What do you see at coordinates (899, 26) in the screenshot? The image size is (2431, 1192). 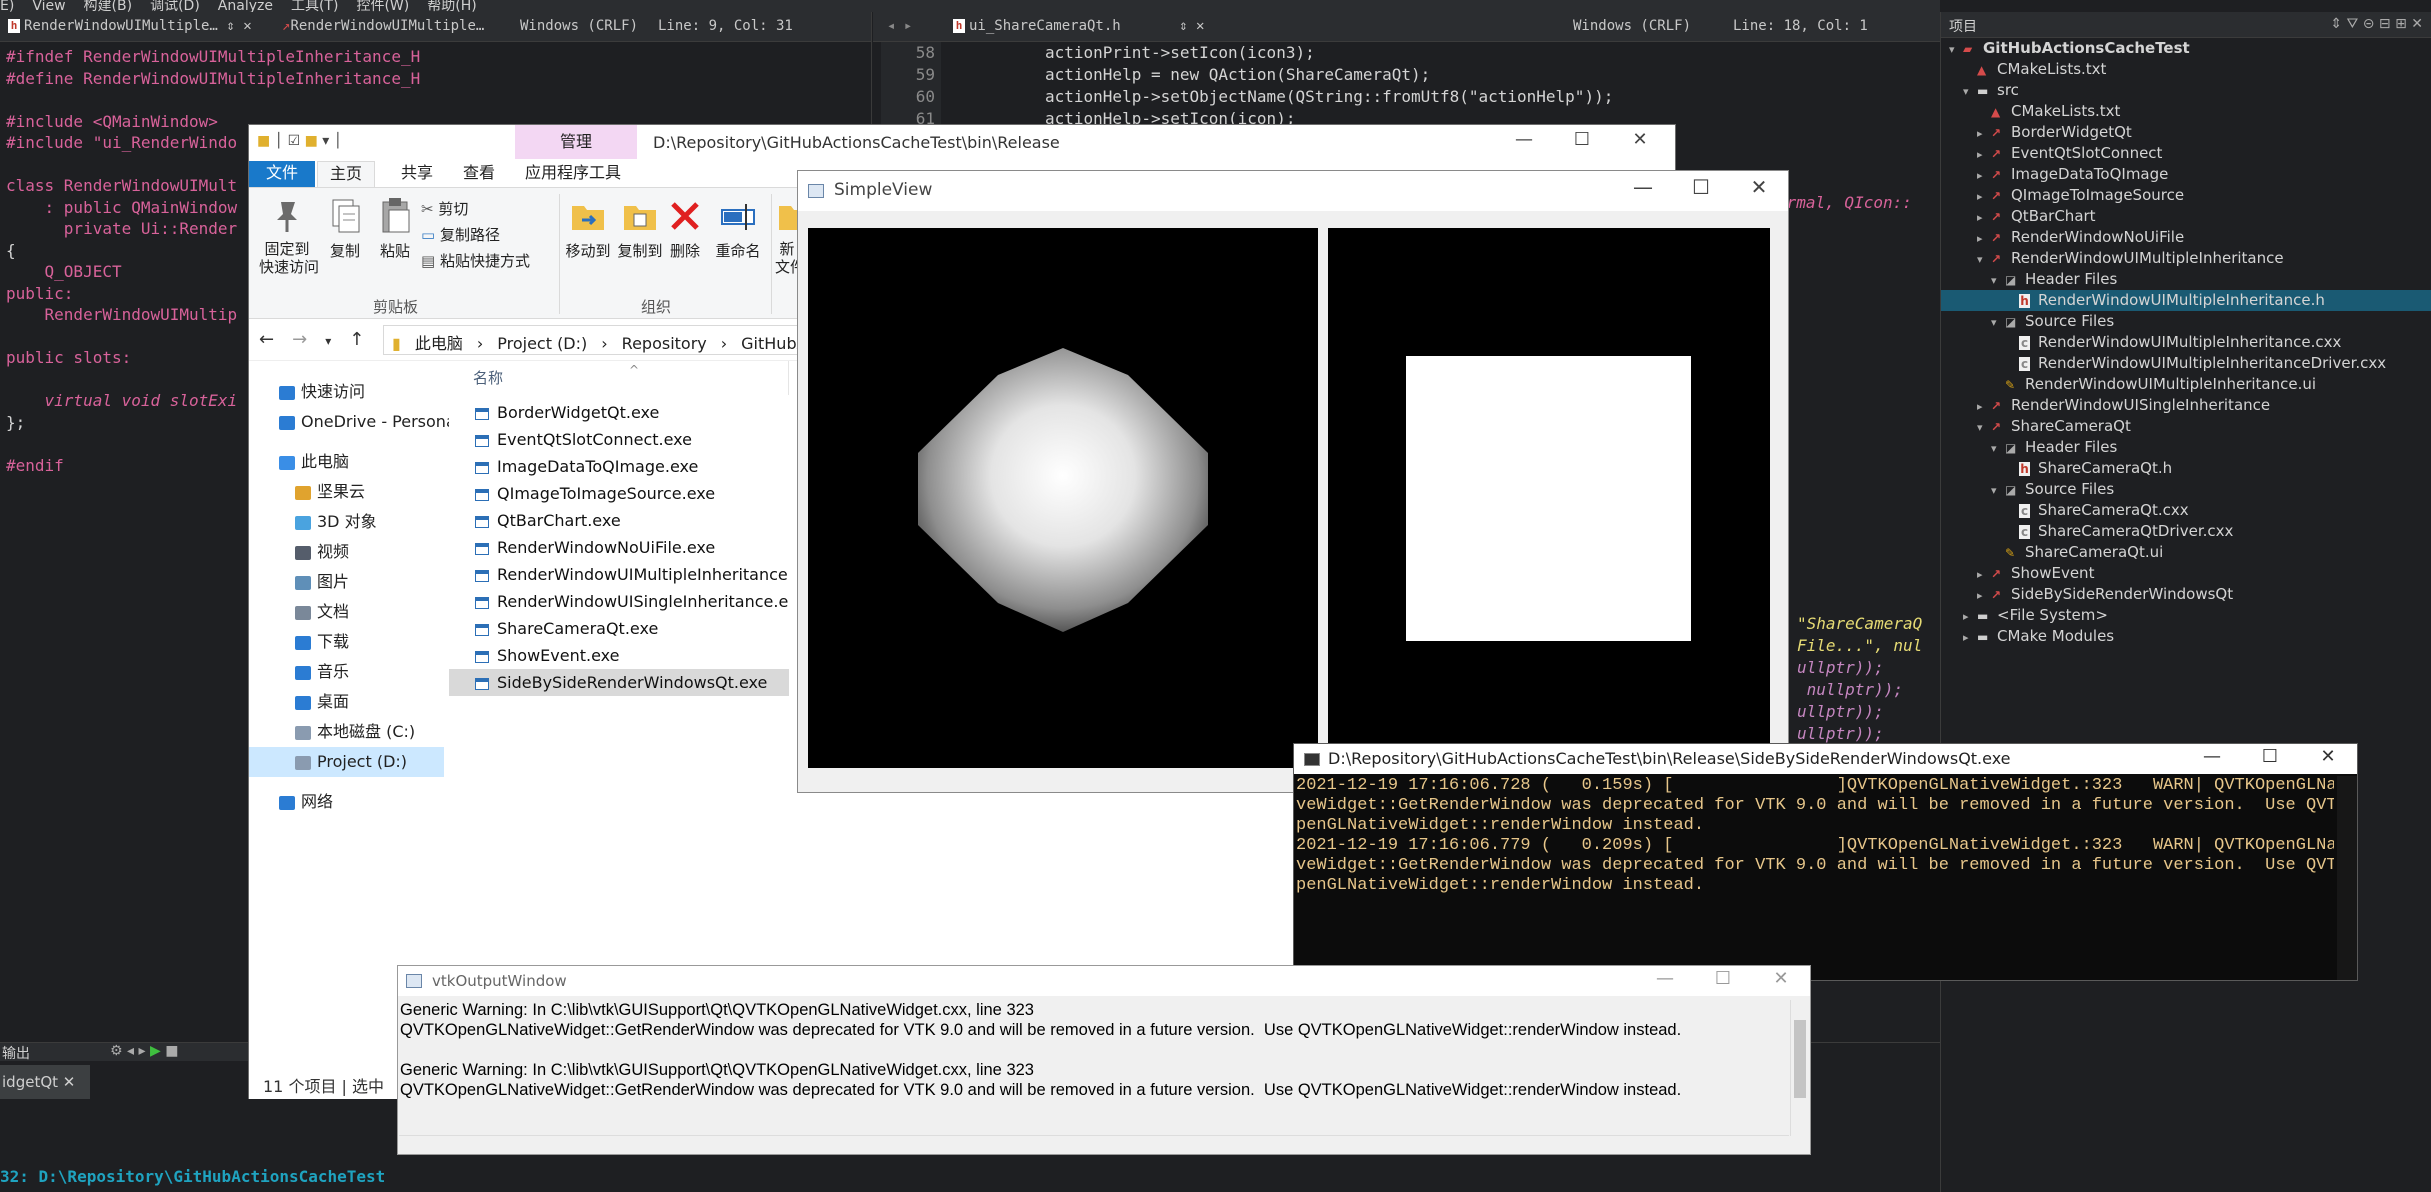 I see `nav-arrows-icon: ◂ ▸` at bounding box center [899, 26].